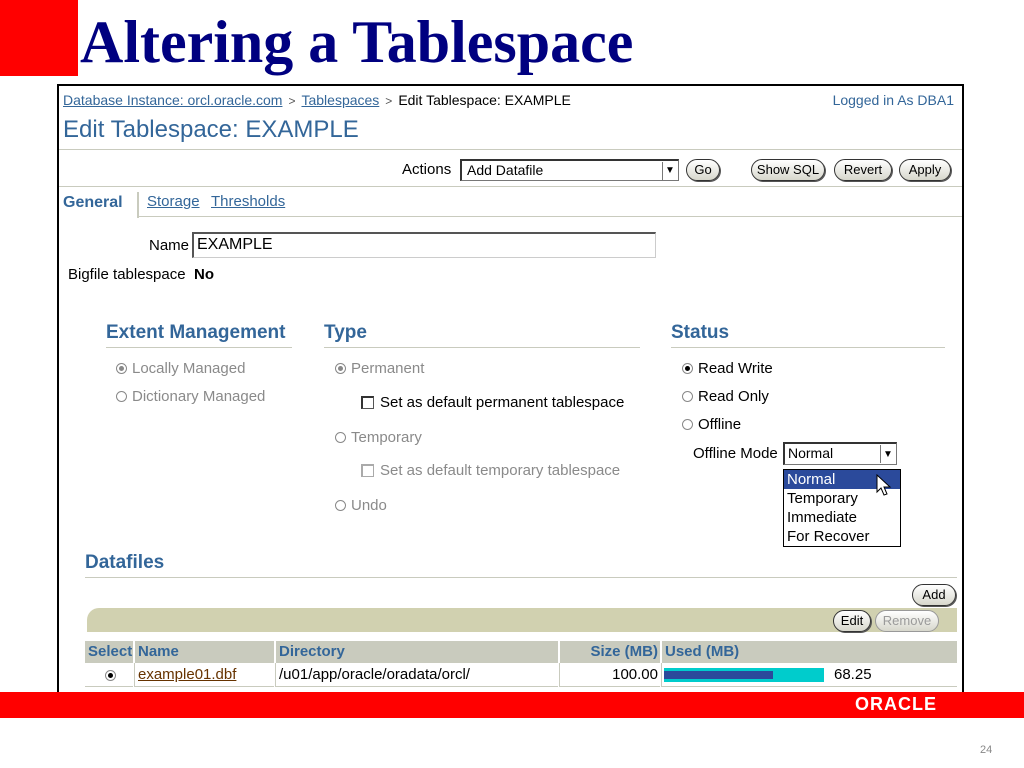 The height and width of the screenshot is (768, 1024). What do you see at coordinates (340, 100) in the screenshot?
I see `breadcrumb-tablespaces-link: Tablespaces` at bounding box center [340, 100].